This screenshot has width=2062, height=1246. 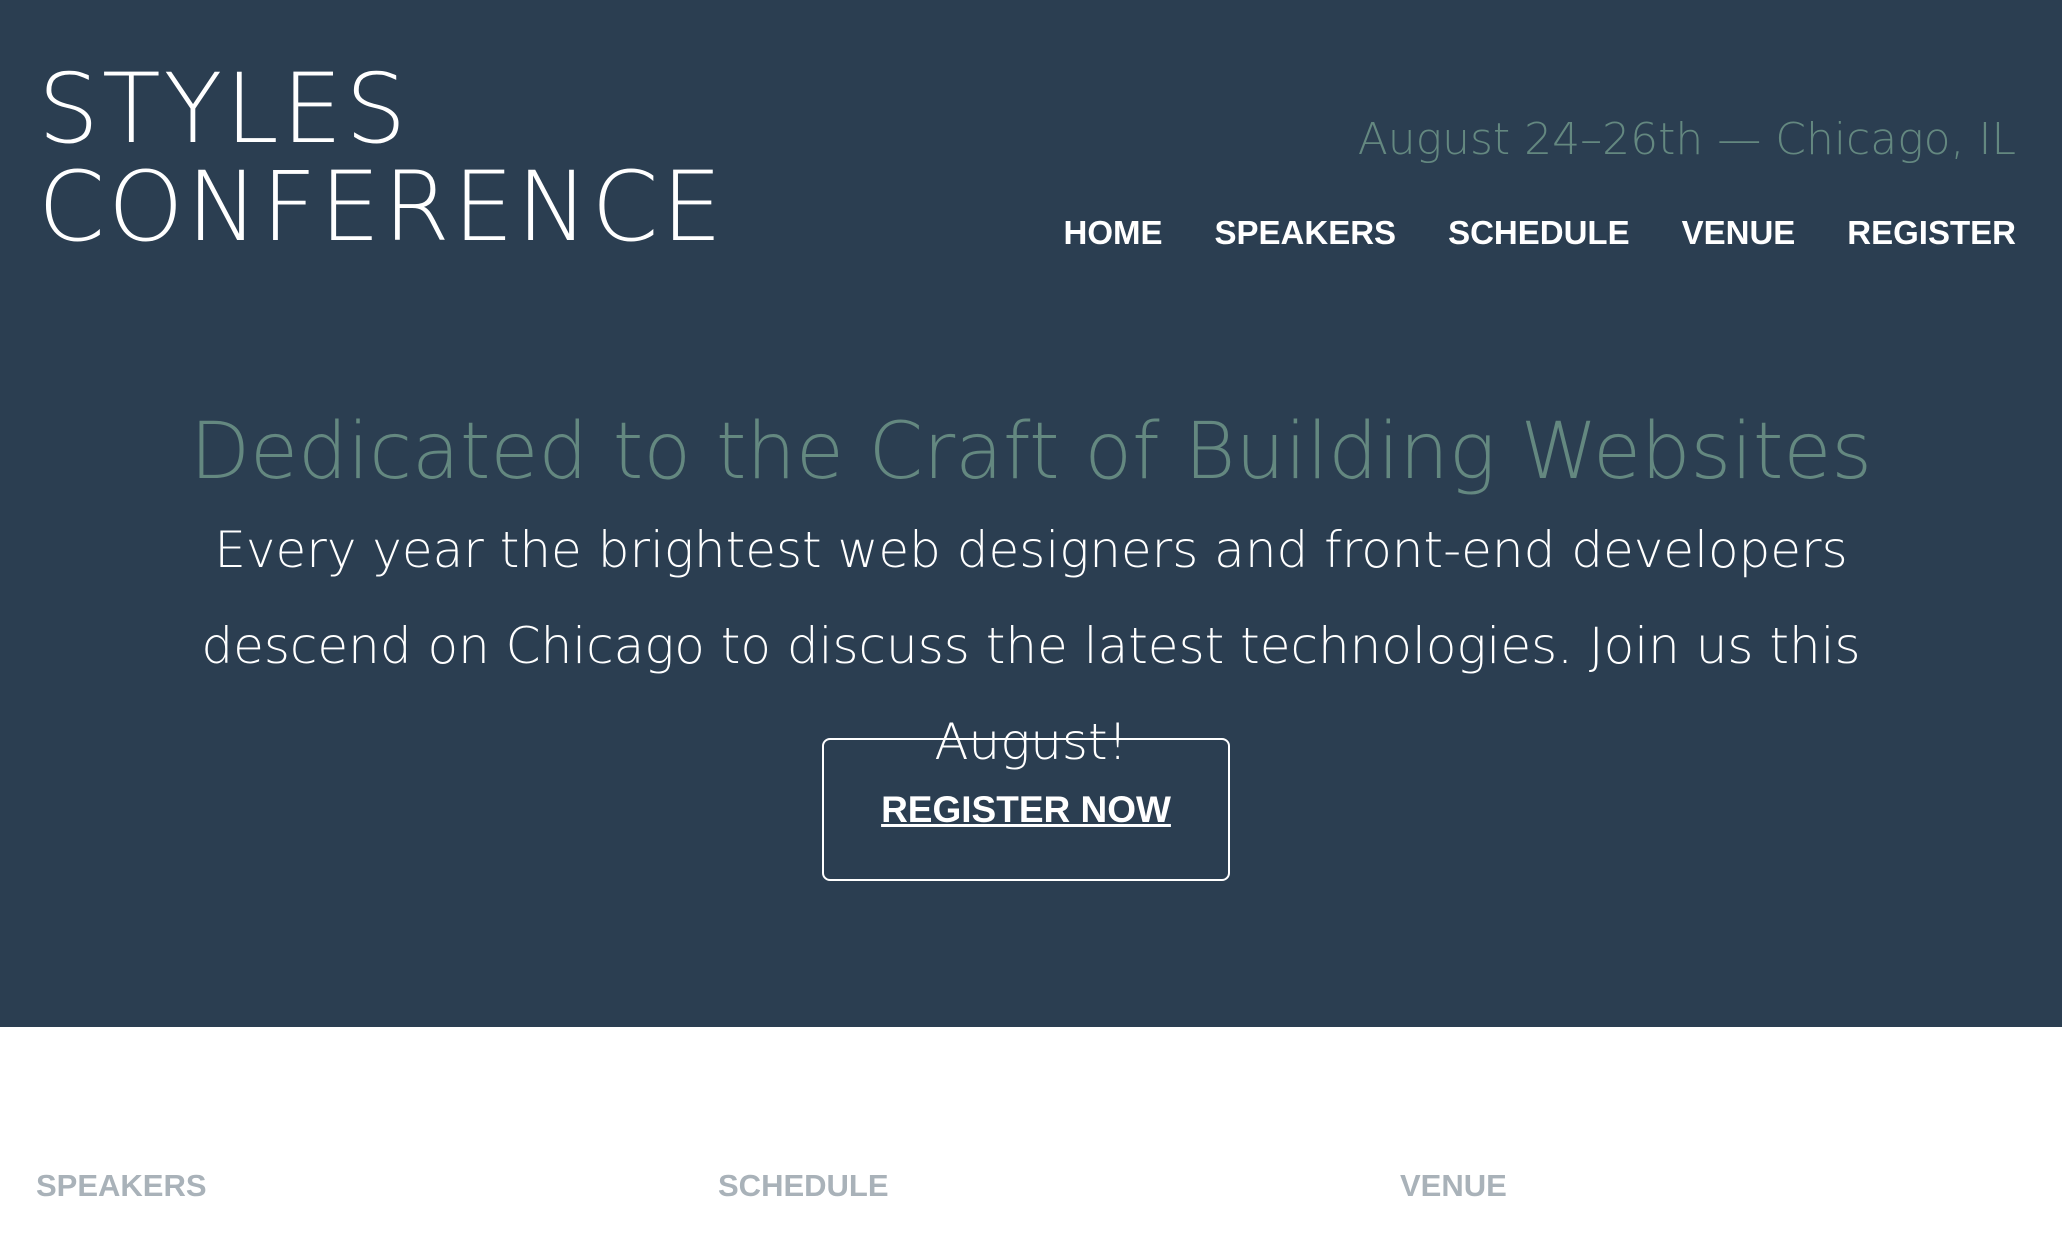 I want to click on nav-speakers: SPEAKERS, so click(x=1306, y=233).